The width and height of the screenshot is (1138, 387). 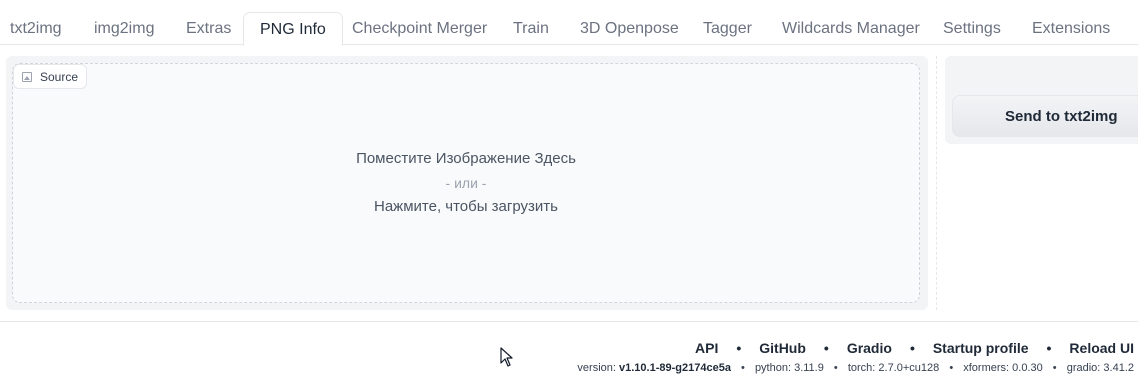 I want to click on startup-profile-link: Startup profile, so click(x=981, y=348).